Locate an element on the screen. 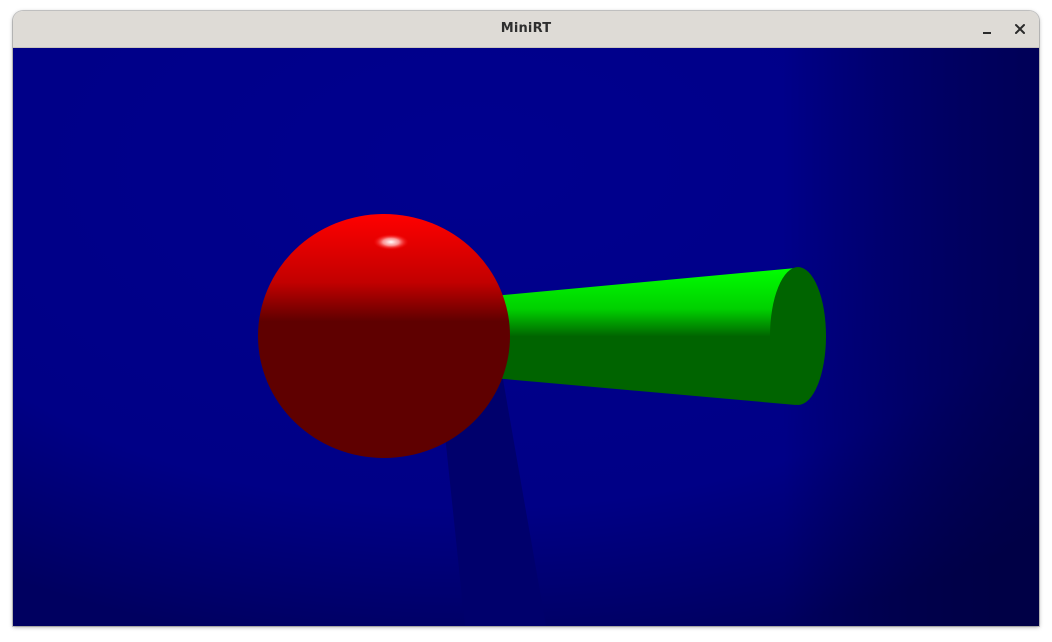  red-sphere is located at coordinates (384, 336).